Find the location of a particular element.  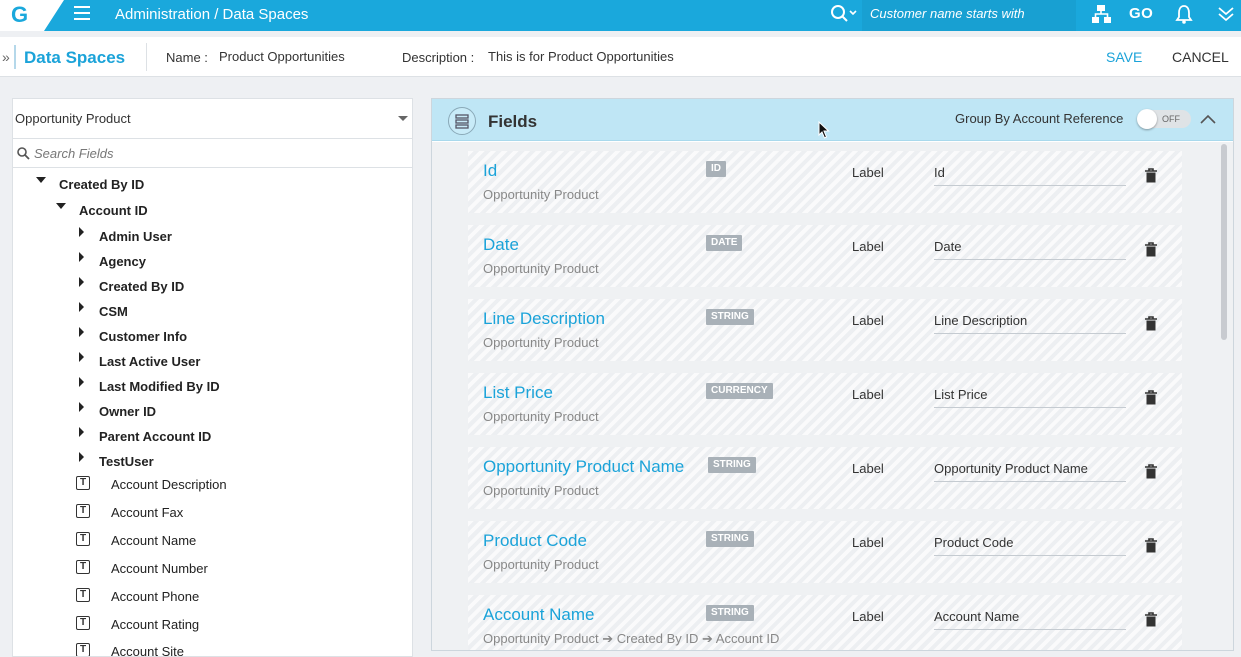

tree-node-lookup: Customer Info is located at coordinates (143, 337).